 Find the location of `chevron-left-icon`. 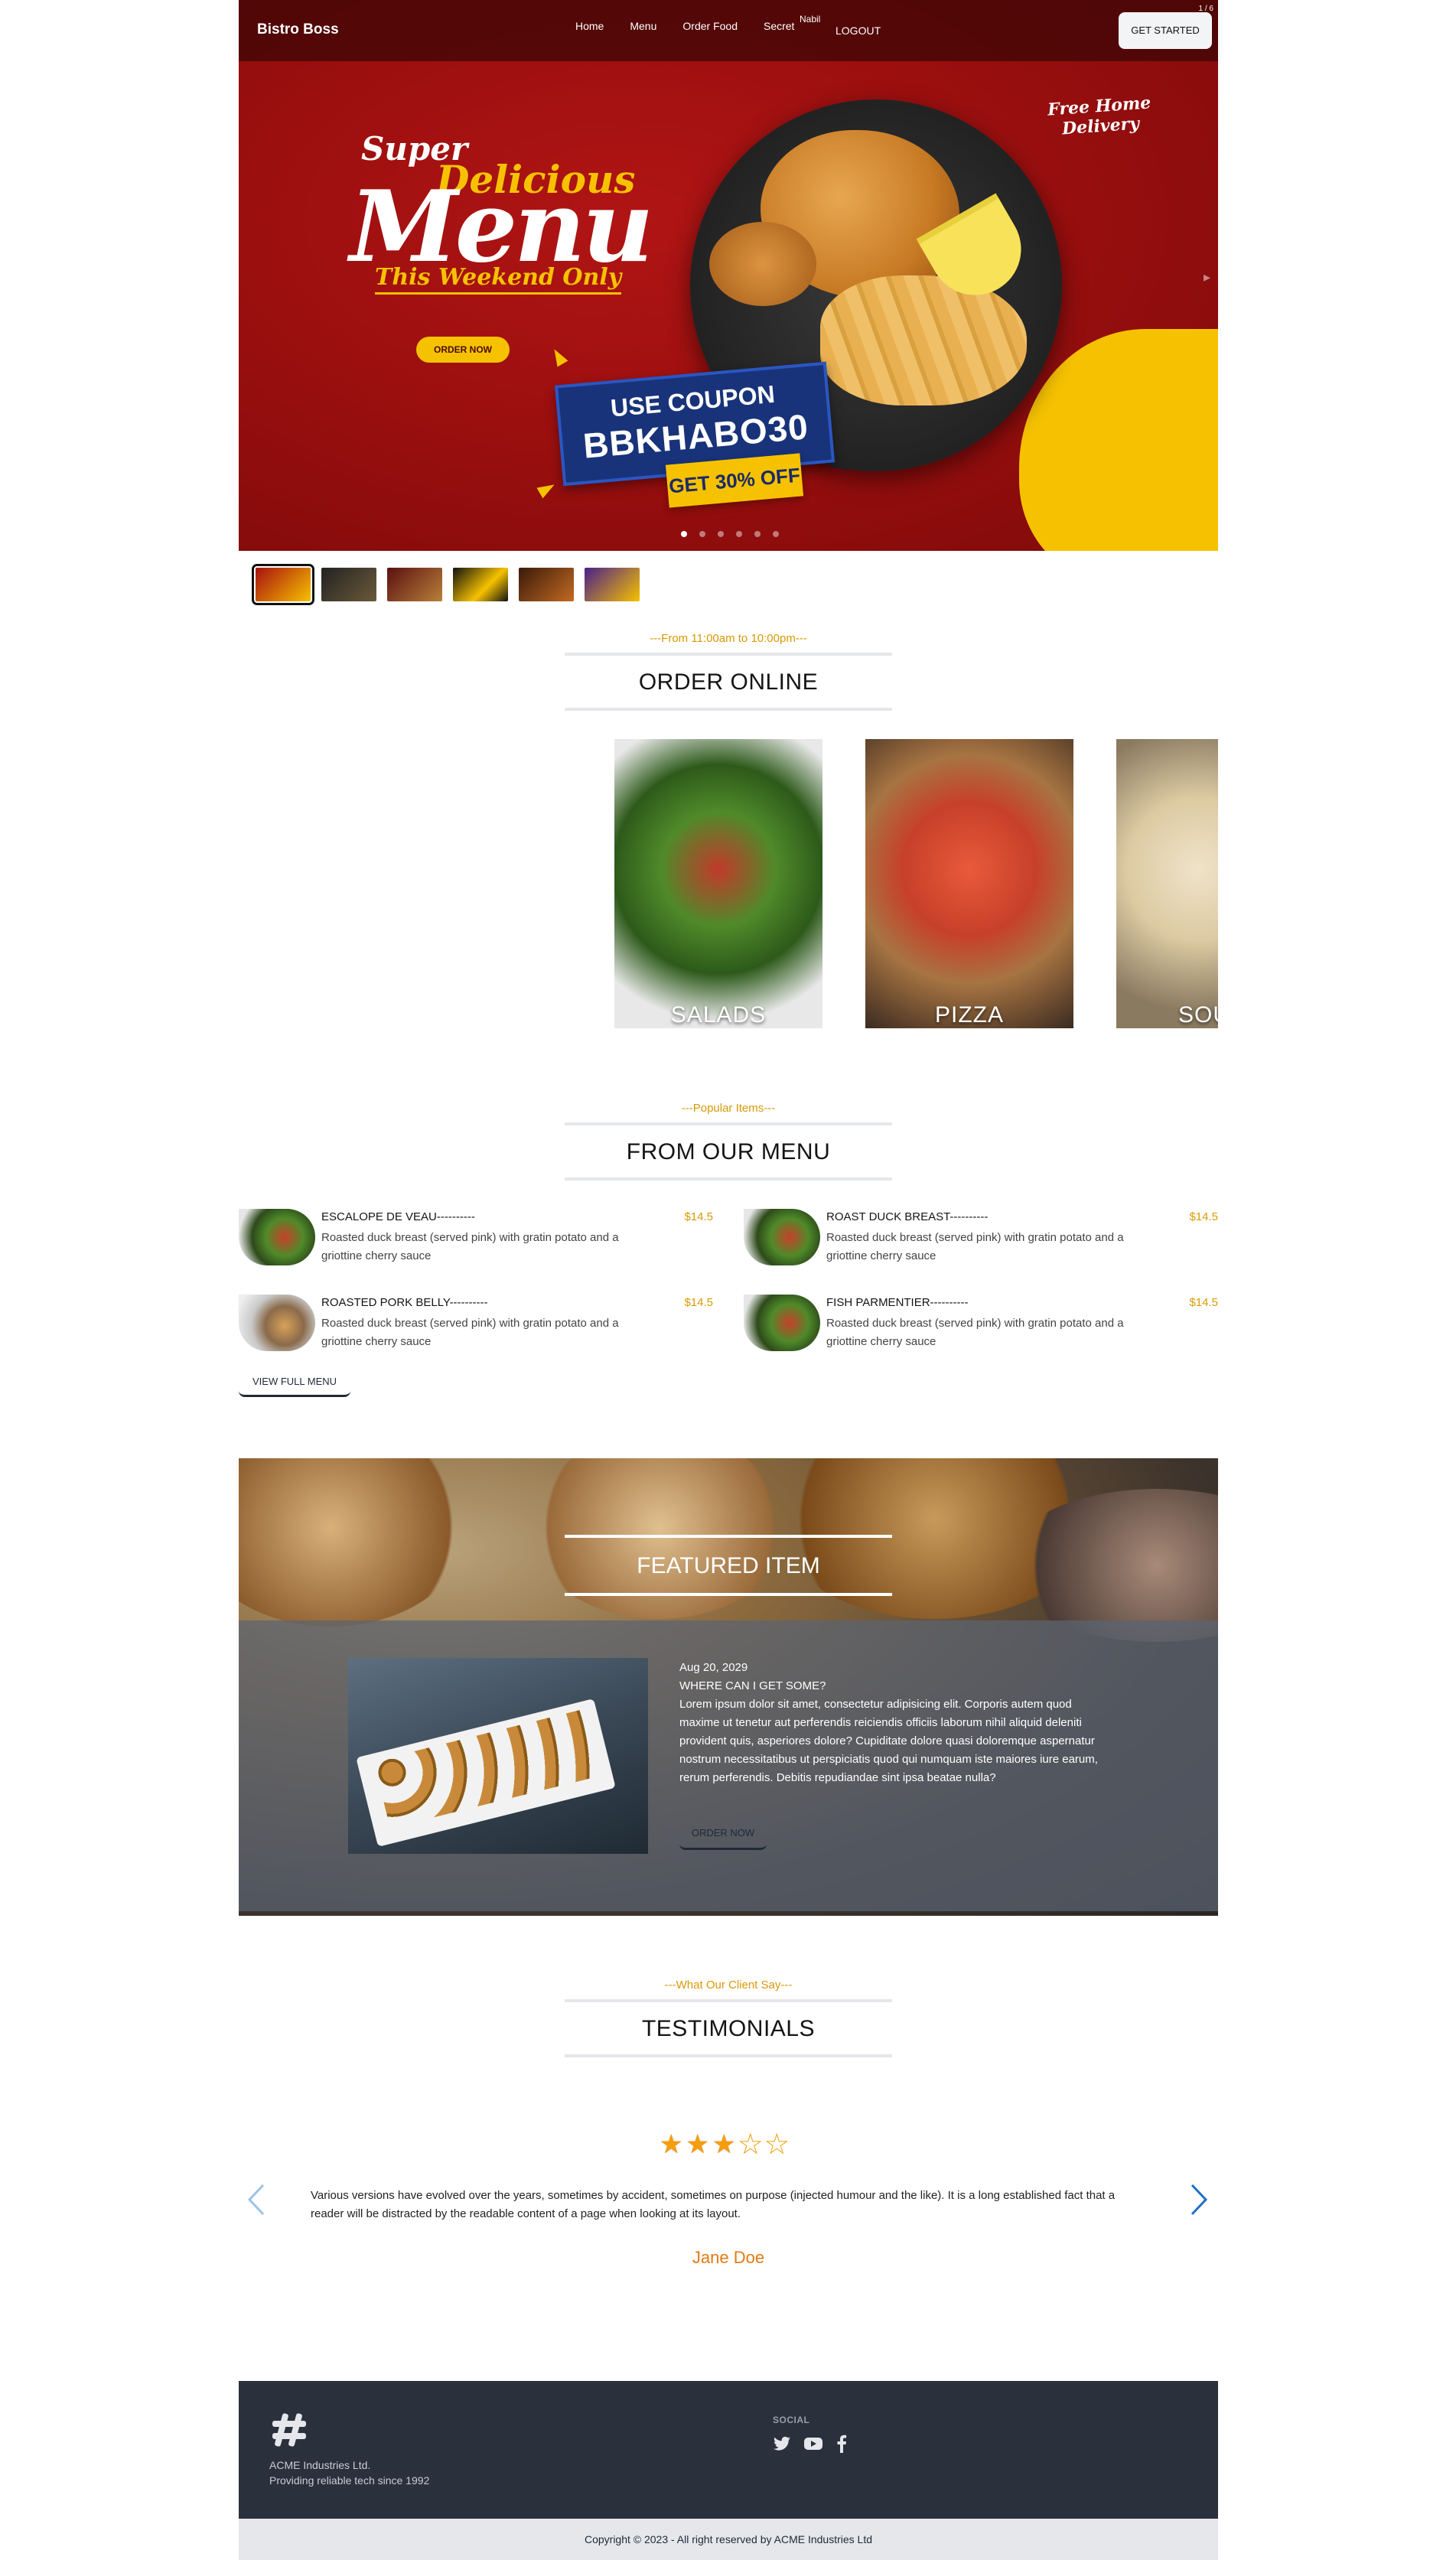

chevron-left-icon is located at coordinates (256, 2200).